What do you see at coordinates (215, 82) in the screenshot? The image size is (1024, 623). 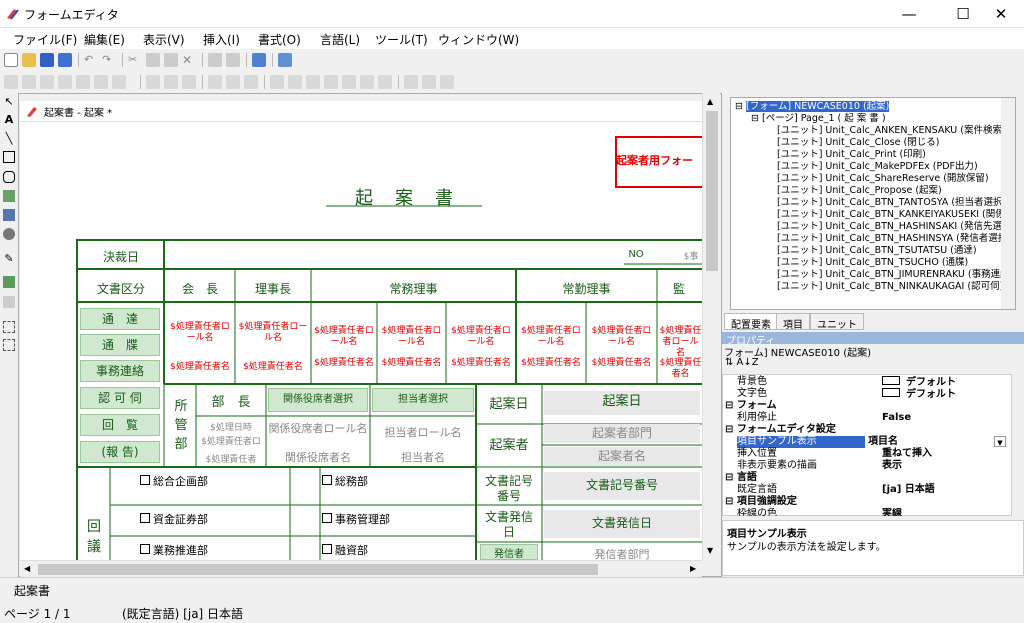 I see `space-h-icon` at bounding box center [215, 82].